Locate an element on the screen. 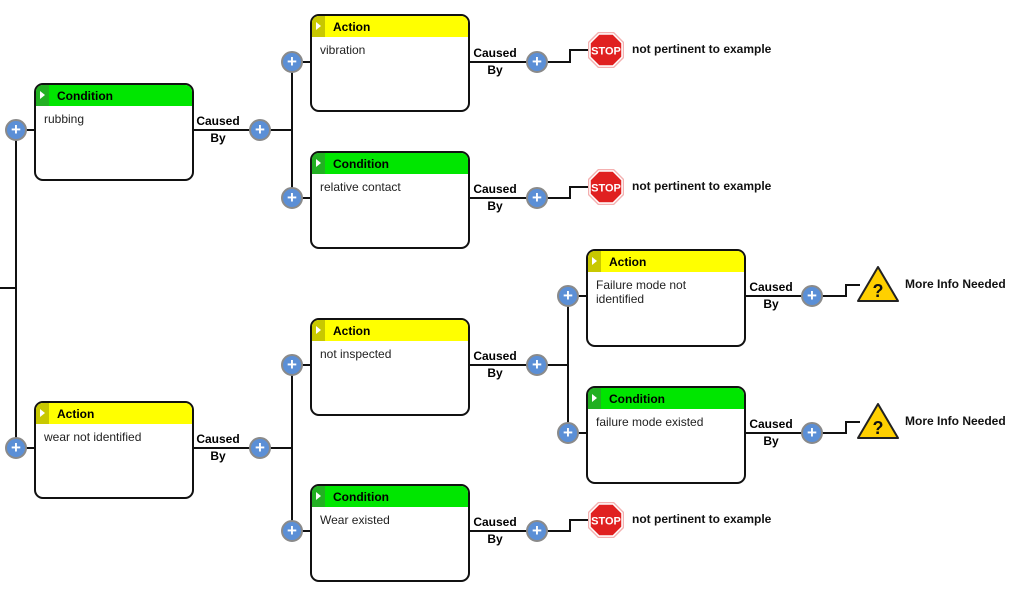 The height and width of the screenshot is (604, 1024). node-condition: Condition rubbing is located at coordinates (114, 132).